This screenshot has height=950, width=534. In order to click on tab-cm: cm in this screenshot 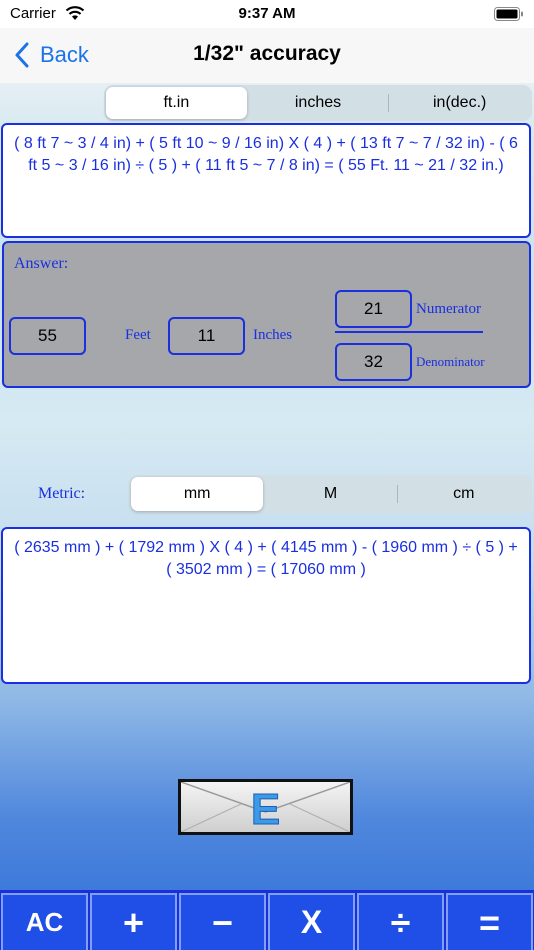, I will do `click(464, 494)`.